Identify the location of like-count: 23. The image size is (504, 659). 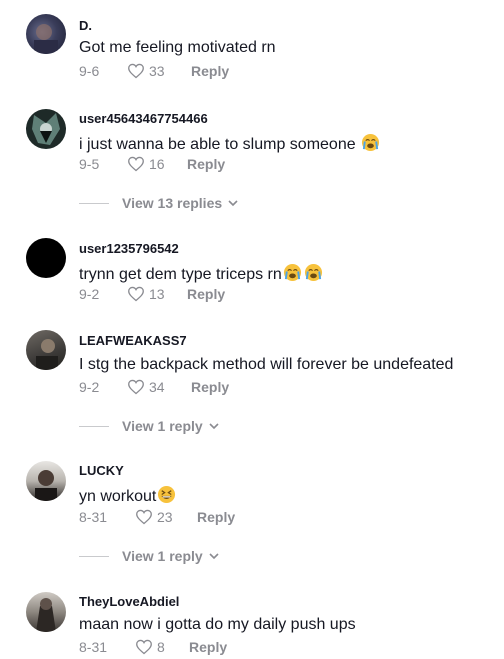
(165, 517).